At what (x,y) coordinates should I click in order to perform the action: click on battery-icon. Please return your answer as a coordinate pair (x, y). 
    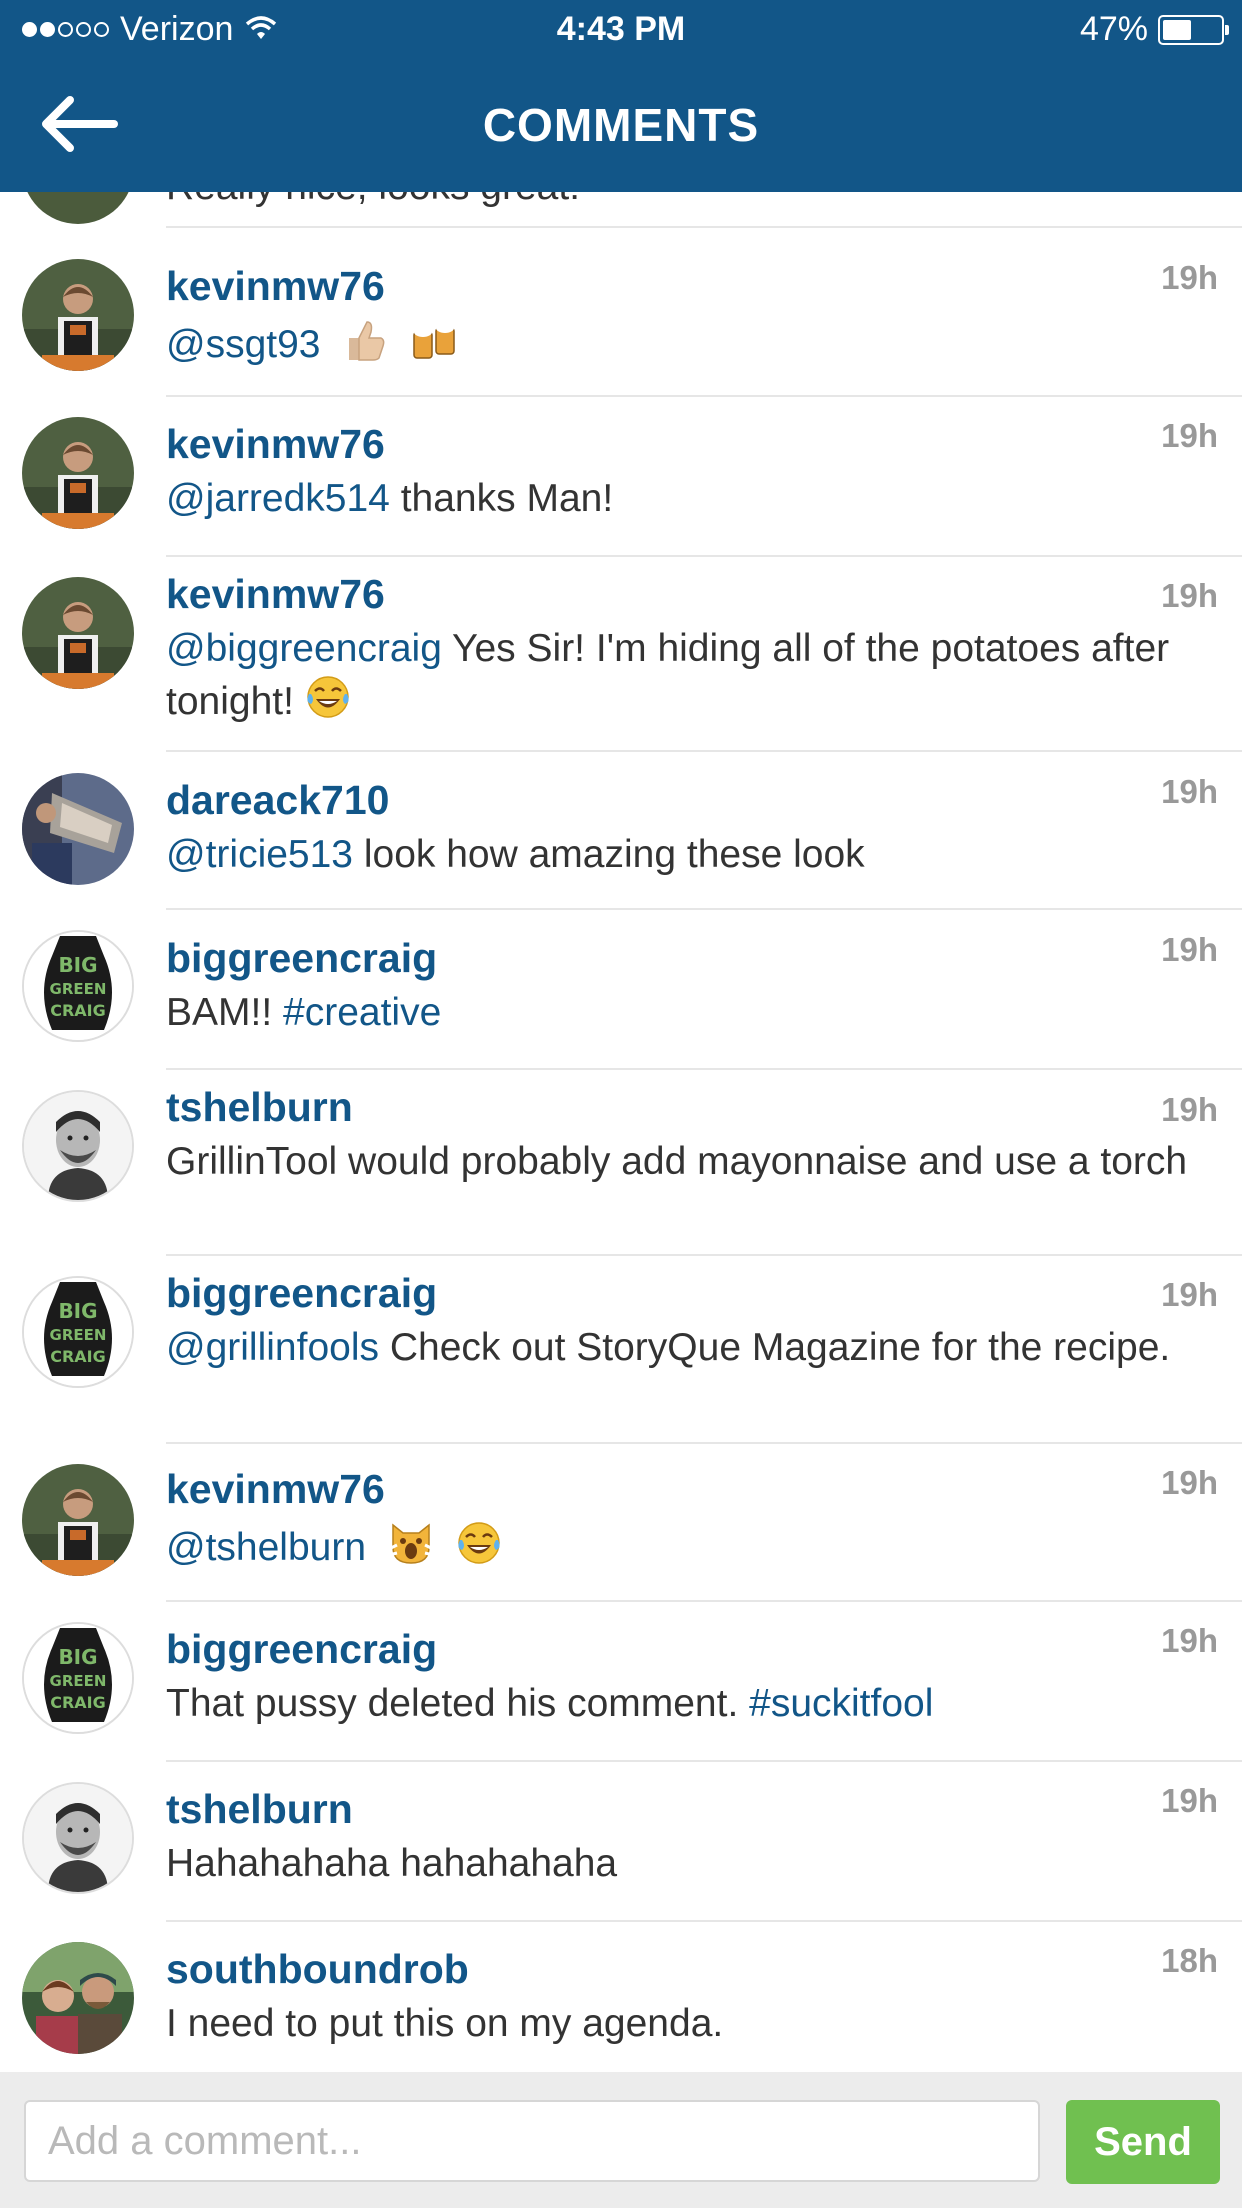
    Looking at the image, I should click on (1193, 29).